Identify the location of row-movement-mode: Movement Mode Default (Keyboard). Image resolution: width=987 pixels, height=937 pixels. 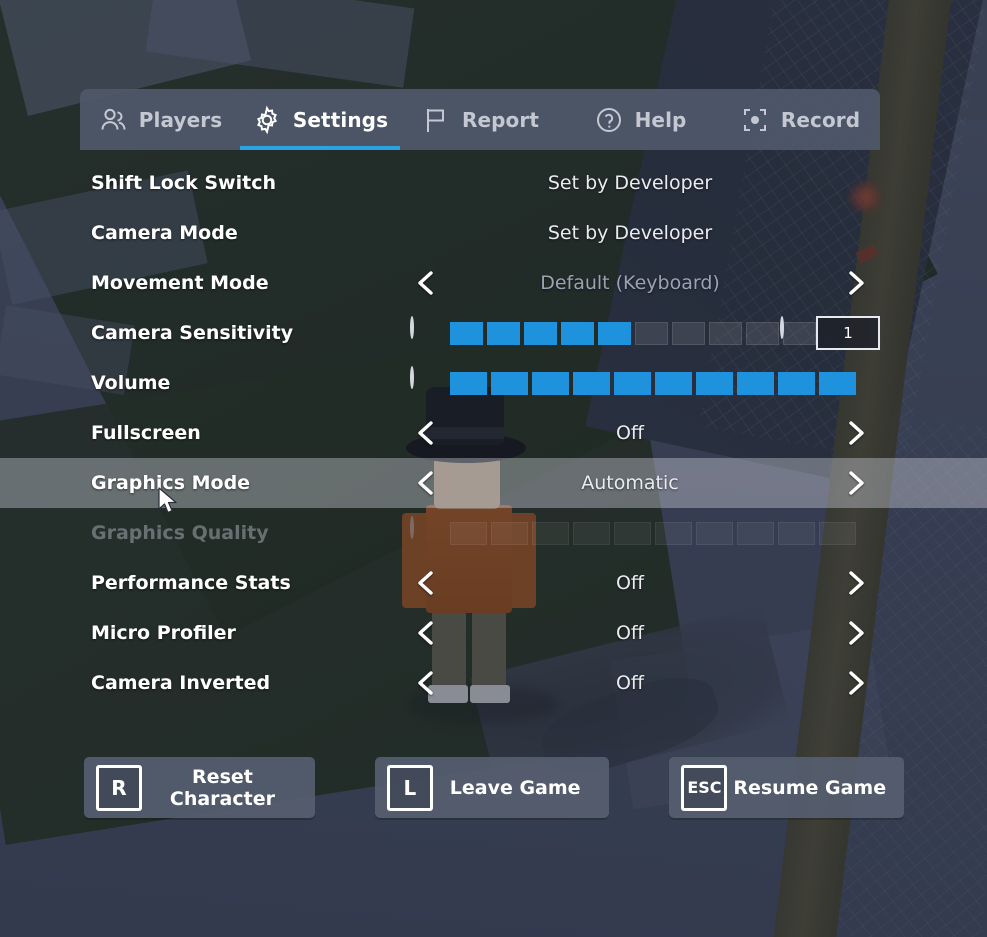
(493, 283).